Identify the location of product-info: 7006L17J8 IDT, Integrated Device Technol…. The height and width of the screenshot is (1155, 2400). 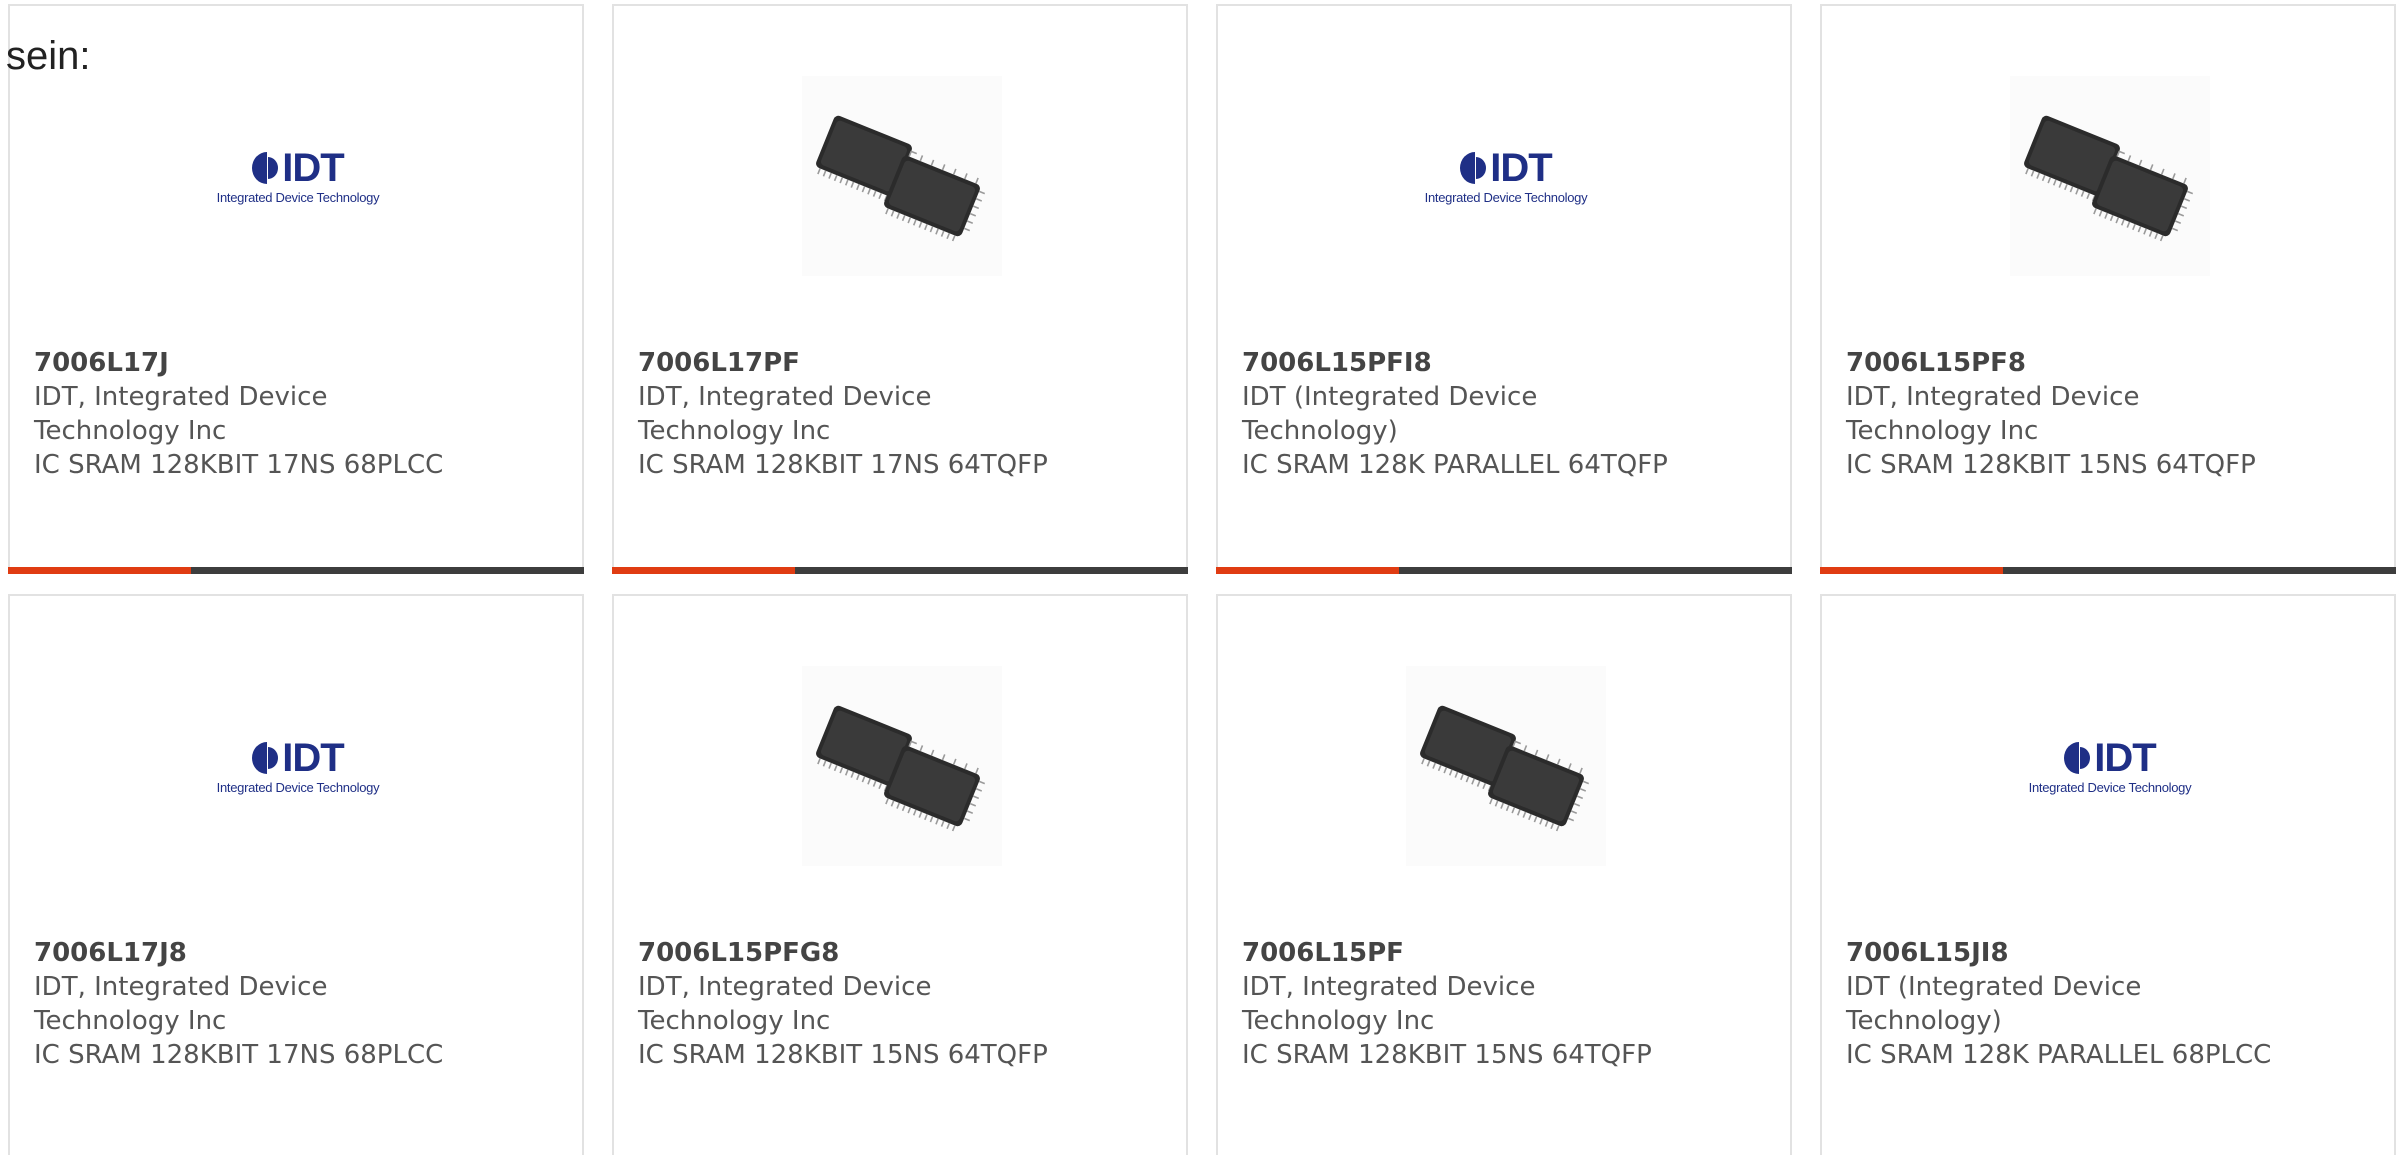
(294, 1004).